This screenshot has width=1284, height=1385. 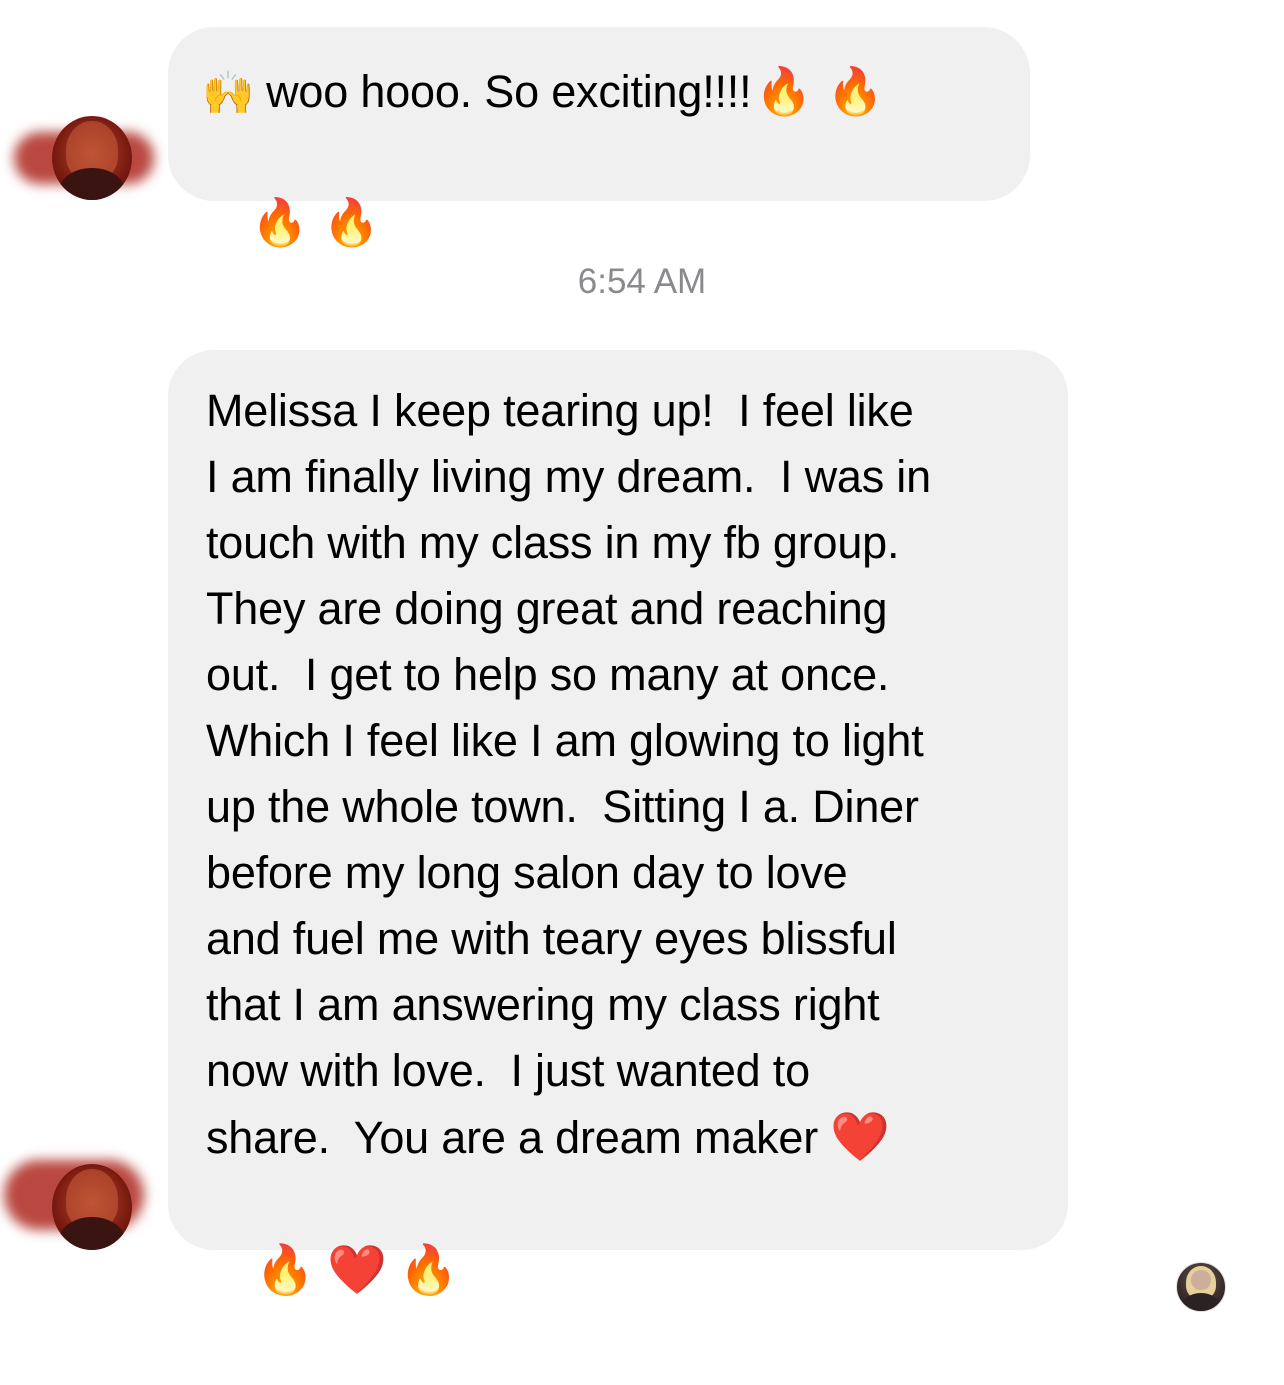 I want to click on read-receipt-avatar, so click(x=1201, y=1287).